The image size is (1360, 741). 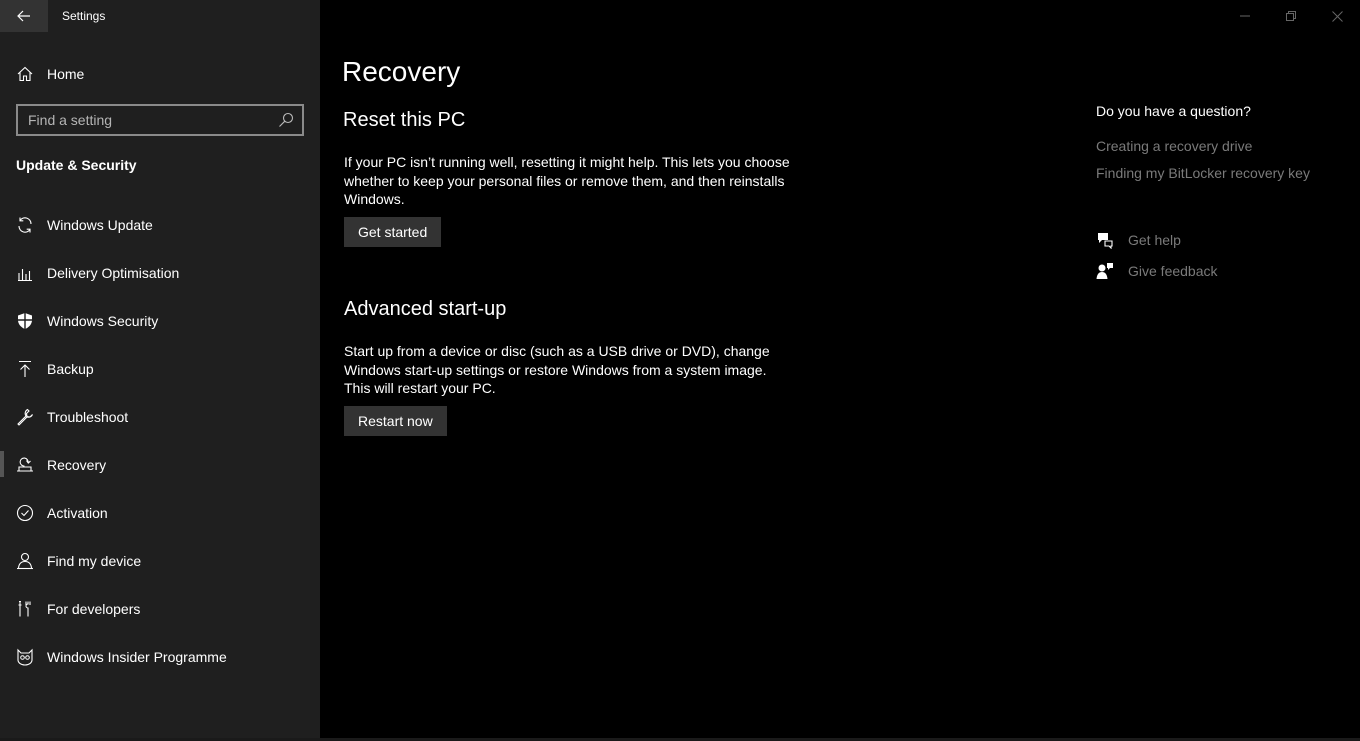 I want to click on question-heading: Do you have a question?, so click(x=1173, y=111).